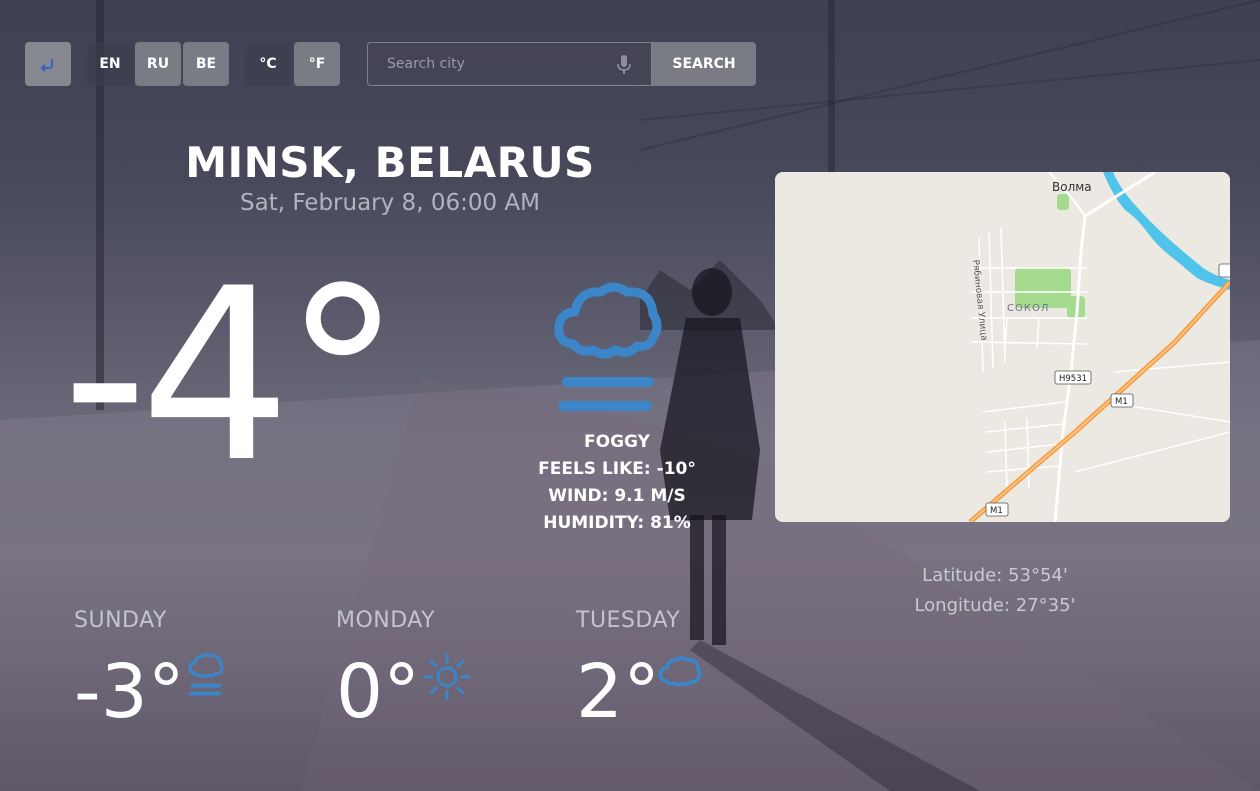 The height and width of the screenshot is (791, 1260). What do you see at coordinates (488, 64) in the screenshot?
I see `search-input` at bounding box center [488, 64].